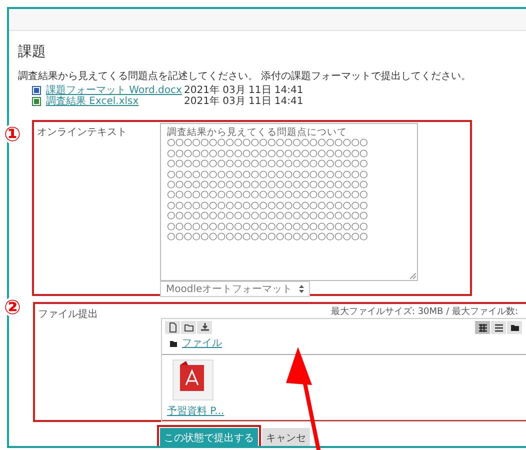  I want to click on field-label: オンラインテキスト, so click(82, 133).